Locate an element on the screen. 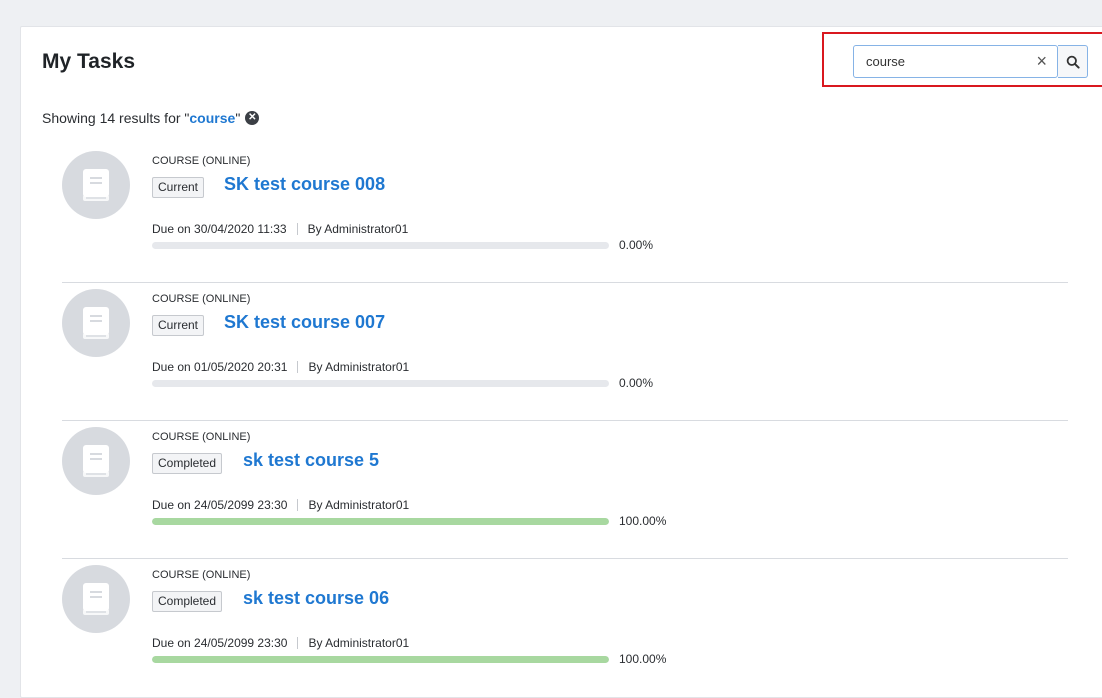  close-circle-icon: ✕ is located at coordinates (252, 118).